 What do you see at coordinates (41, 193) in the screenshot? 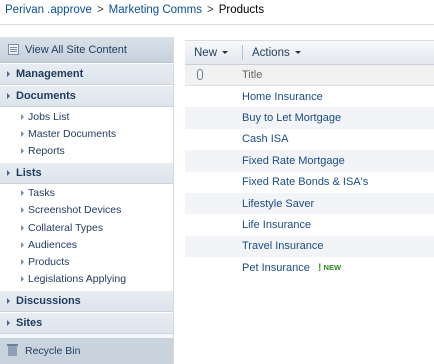
I see `nav-item-label: Tasks` at bounding box center [41, 193].